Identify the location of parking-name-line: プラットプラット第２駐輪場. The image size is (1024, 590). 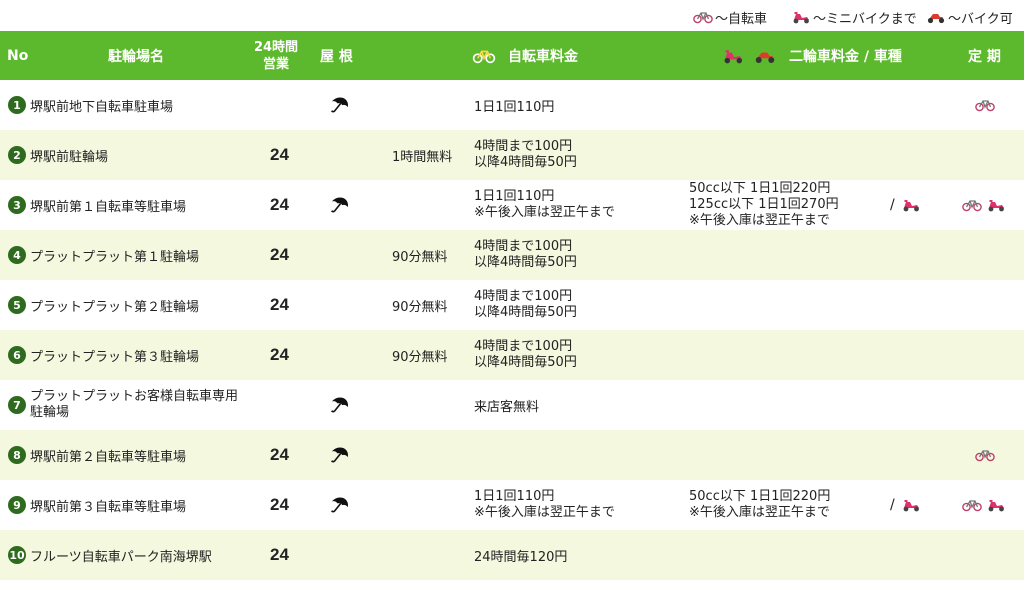
(115, 307).